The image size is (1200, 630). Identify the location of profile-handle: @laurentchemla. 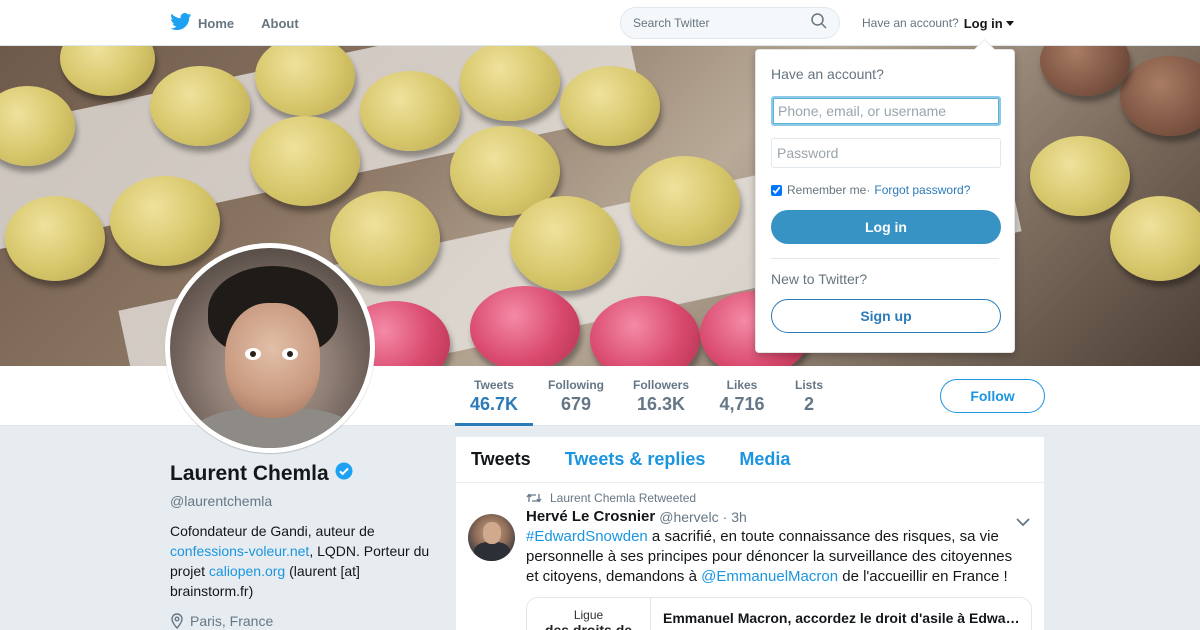
(300, 501).